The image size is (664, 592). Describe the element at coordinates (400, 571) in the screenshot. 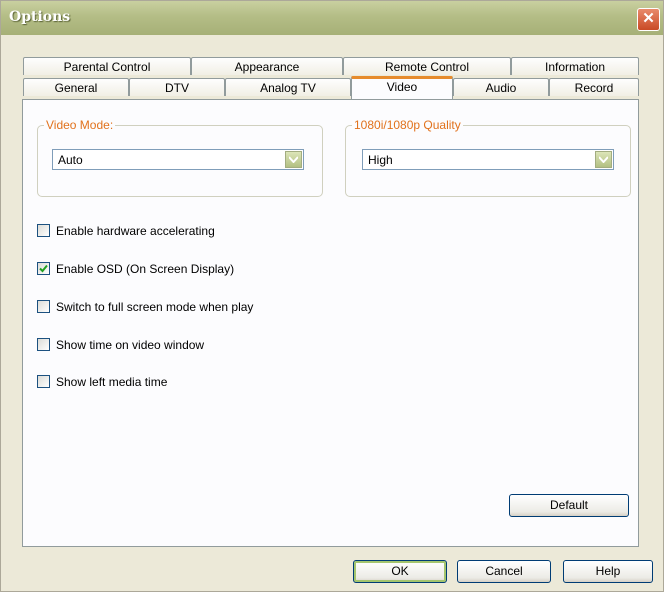

I see `ok-button: OK` at that location.